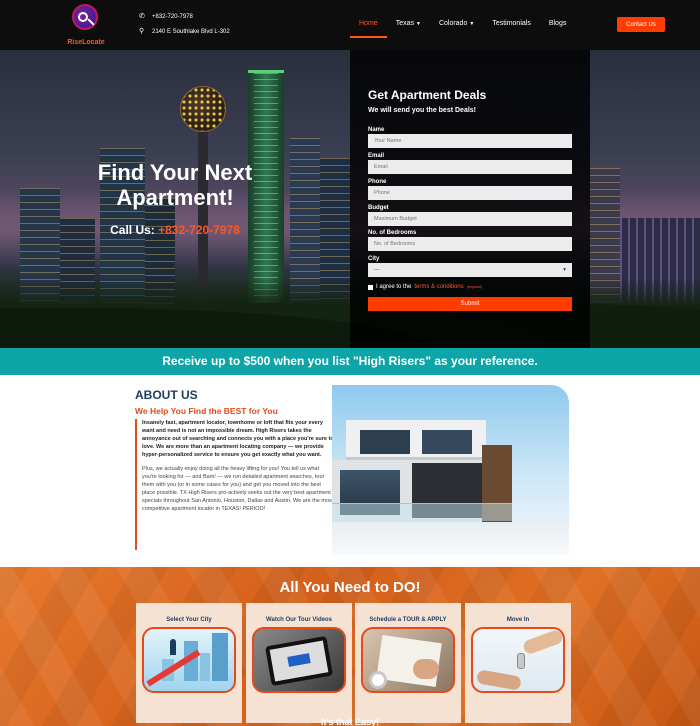  Describe the element at coordinates (427, 95) in the screenshot. I see `form-title: Get Apartment Deals` at that location.